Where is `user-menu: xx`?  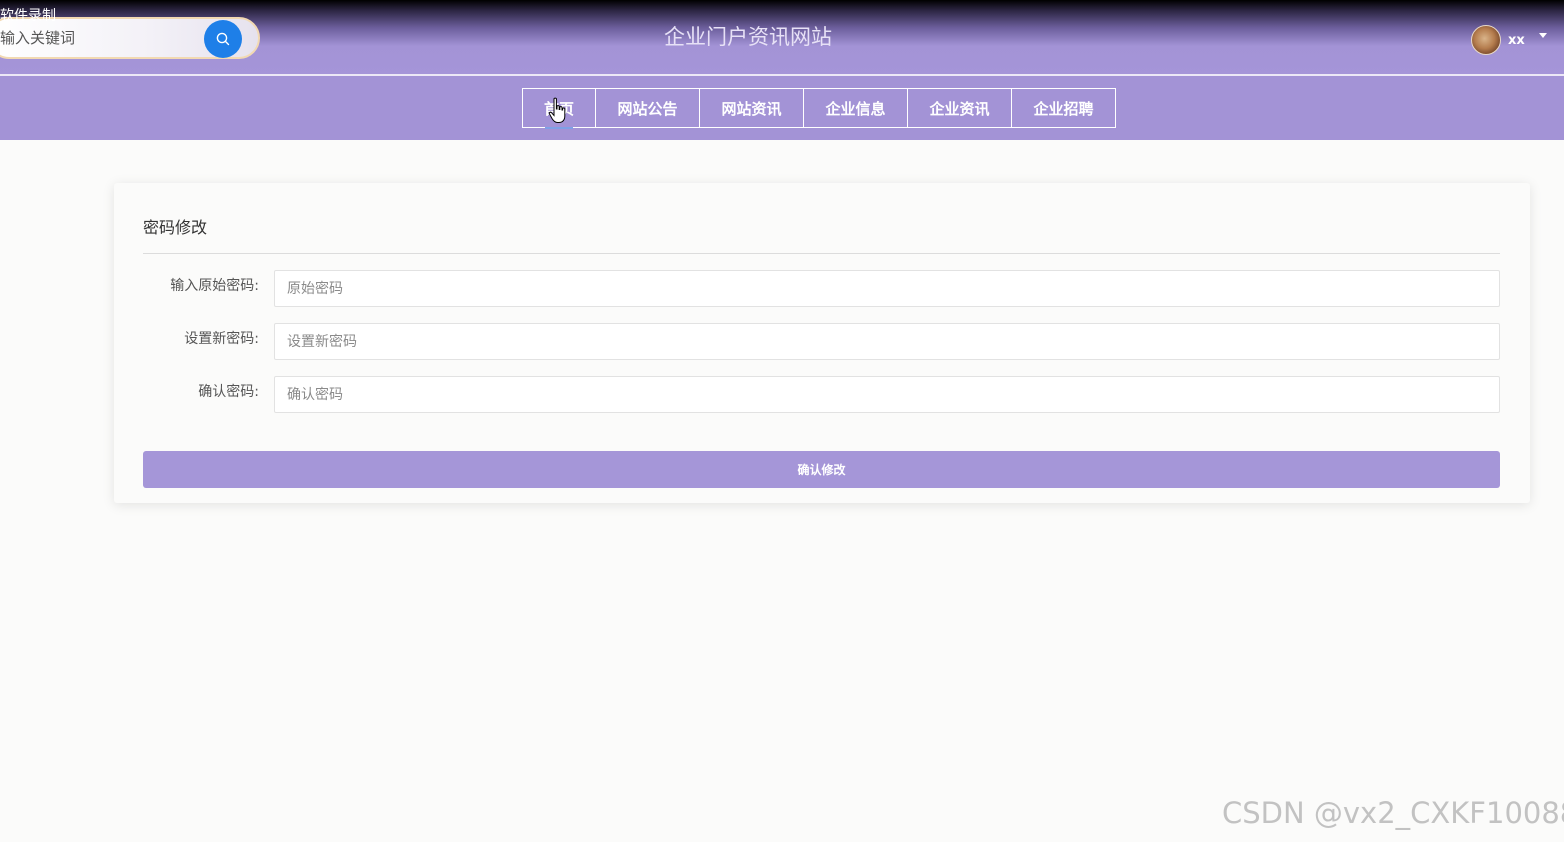 user-menu: xx is located at coordinates (1498, 40).